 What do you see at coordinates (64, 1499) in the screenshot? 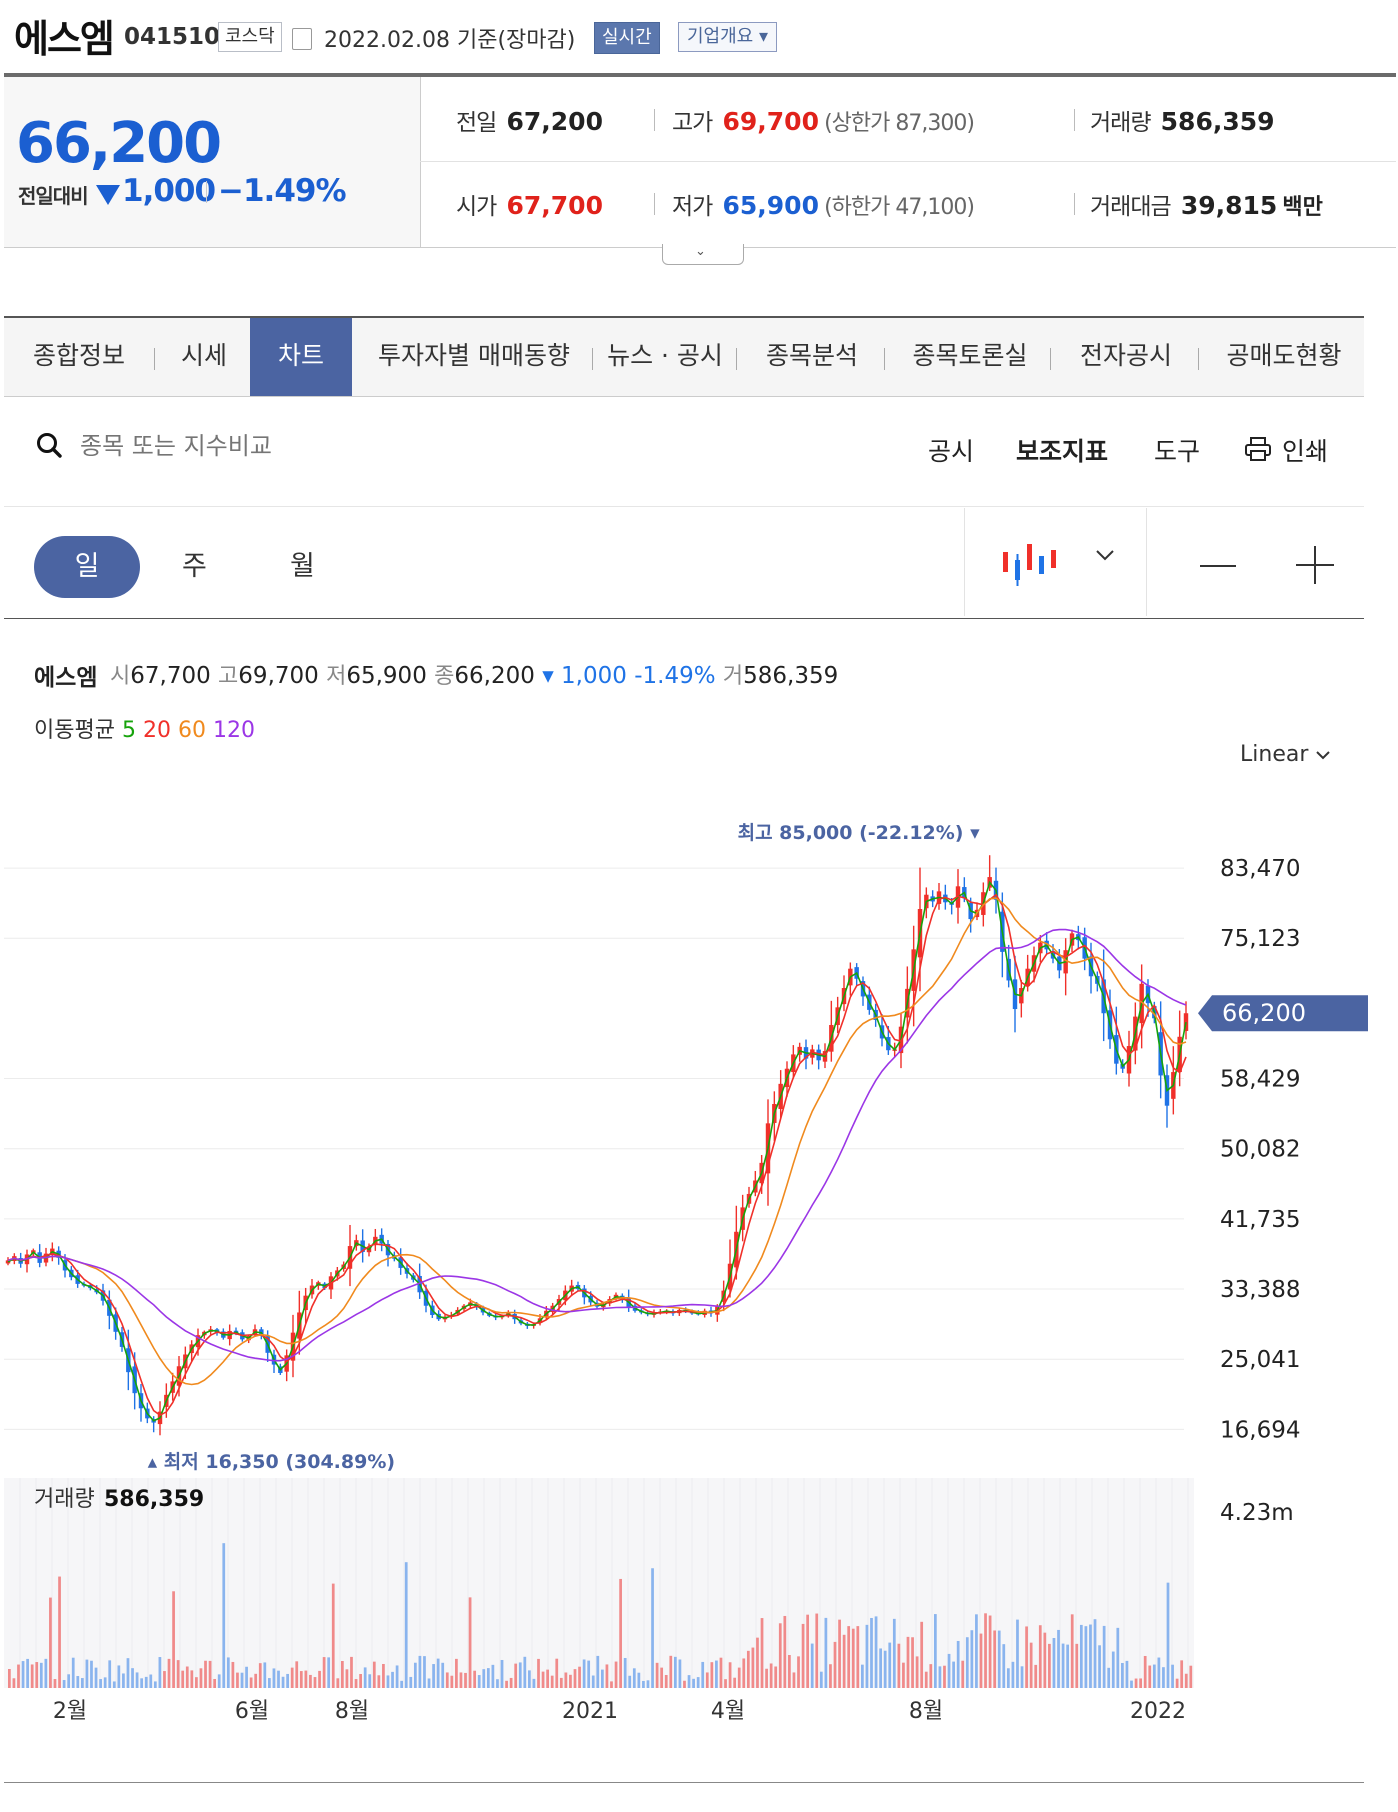
I see `volume-label: 거래량` at bounding box center [64, 1499].